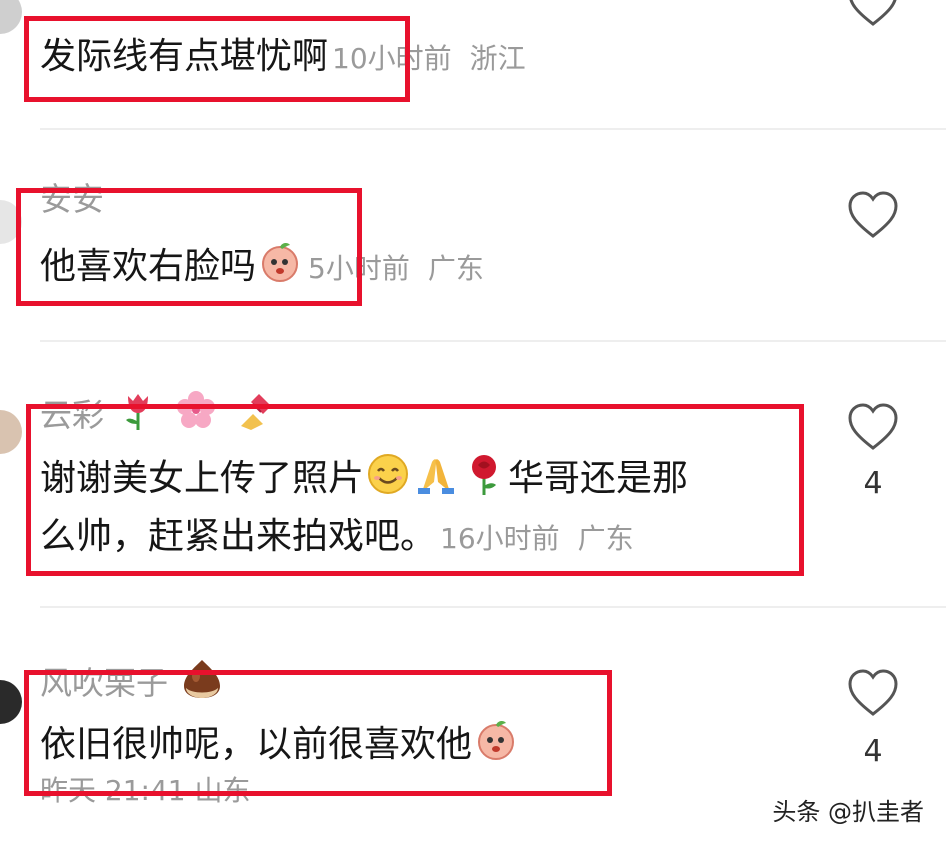 The height and width of the screenshot is (847, 946). What do you see at coordinates (238, 536) in the screenshot?
I see `comment-body: 么帅，赶紧出来拍戏吧。` at bounding box center [238, 536].